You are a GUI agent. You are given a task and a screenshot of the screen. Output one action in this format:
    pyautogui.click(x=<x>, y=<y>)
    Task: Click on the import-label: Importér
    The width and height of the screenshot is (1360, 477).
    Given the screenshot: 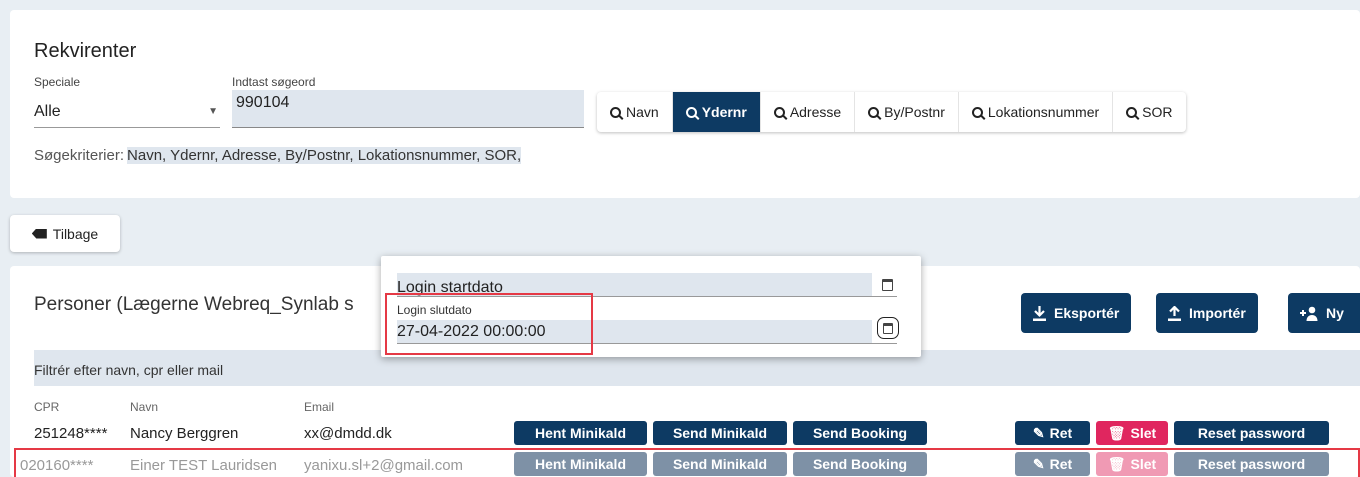 What is the action you would take?
    pyautogui.click(x=1217, y=313)
    